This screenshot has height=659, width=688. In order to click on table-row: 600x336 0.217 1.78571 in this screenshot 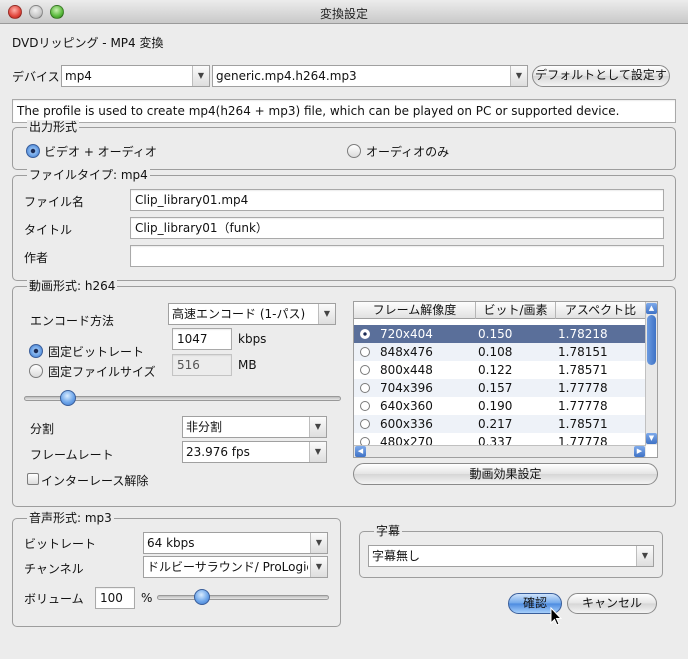, I will do `click(500, 424)`.